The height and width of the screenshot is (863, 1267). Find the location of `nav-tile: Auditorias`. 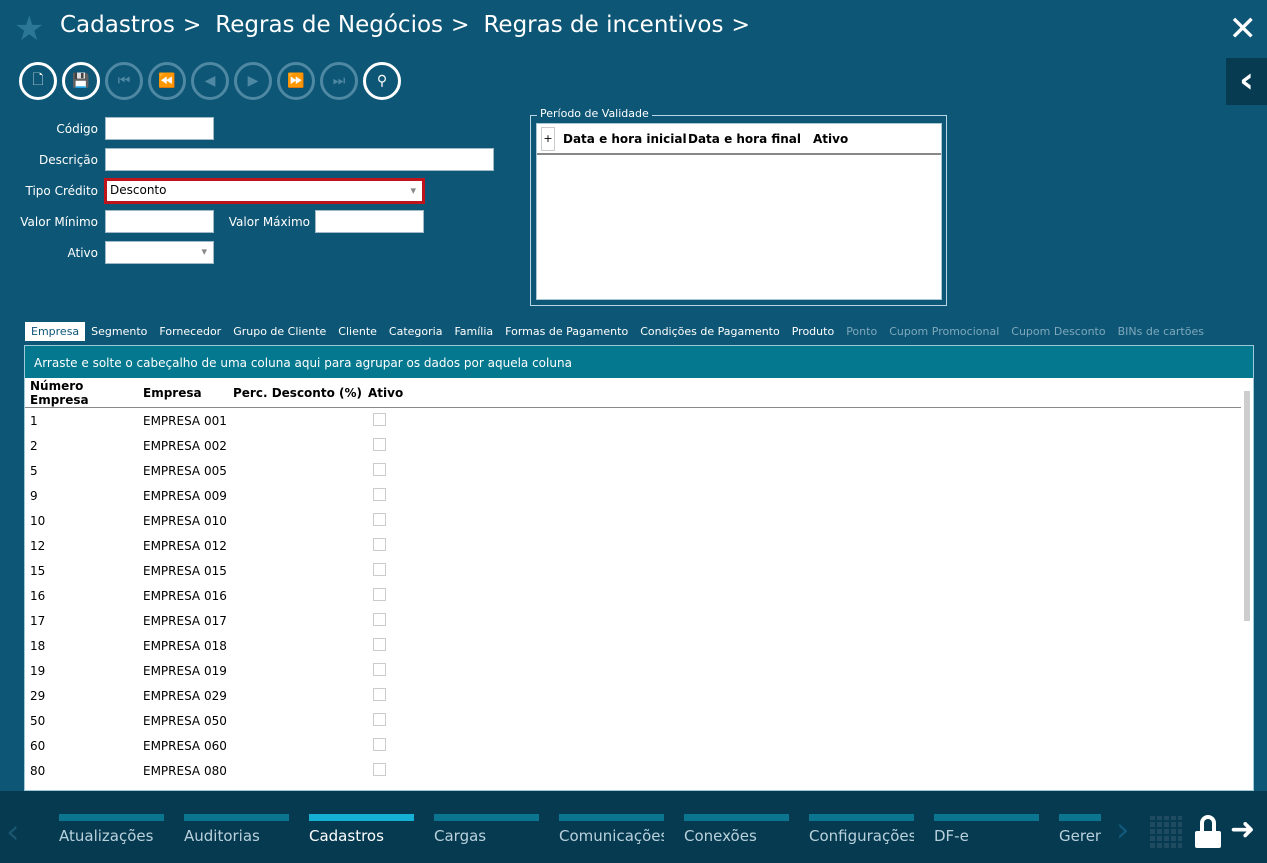

nav-tile: Auditorias is located at coordinates (236, 829).